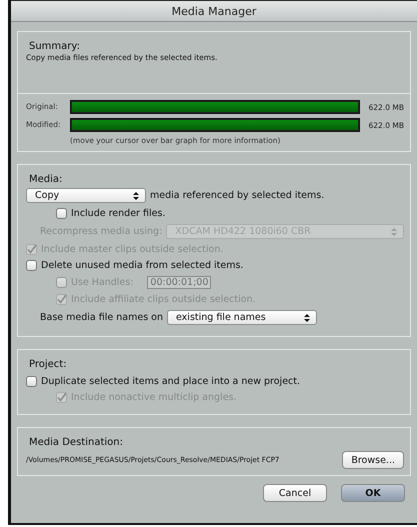  What do you see at coordinates (237, 195) in the screenshot?
I see `operation-text: media referenced by selected items.` at bounding box center [237, 195].